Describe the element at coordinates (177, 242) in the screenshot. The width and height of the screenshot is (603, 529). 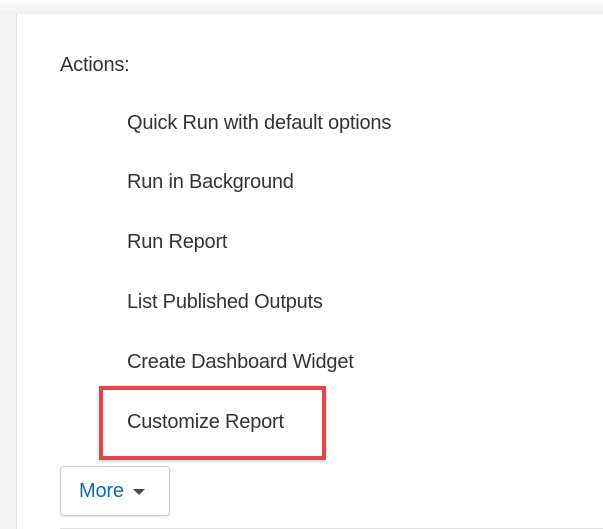
I see `action-run-report: Run Report` at that location.